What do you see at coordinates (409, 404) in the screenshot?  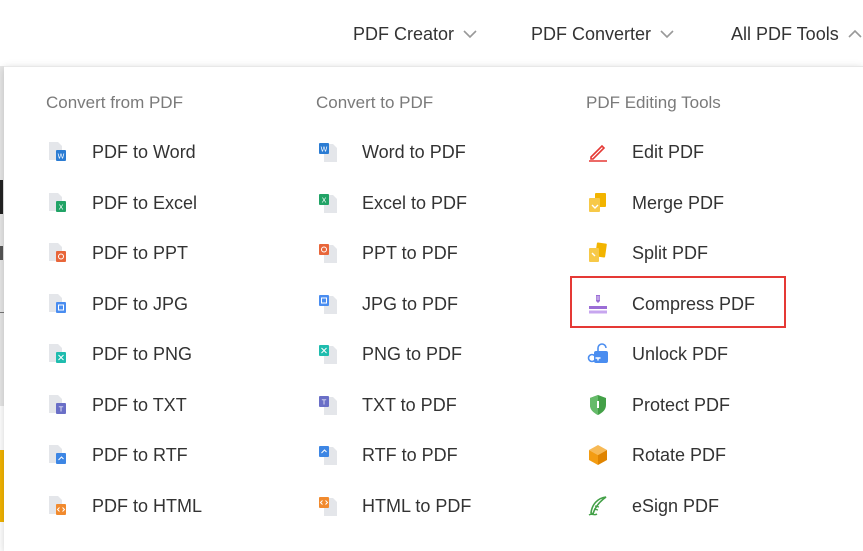 I see `menu-item-label: TXT to PDF` at bounding box center [409, 404].